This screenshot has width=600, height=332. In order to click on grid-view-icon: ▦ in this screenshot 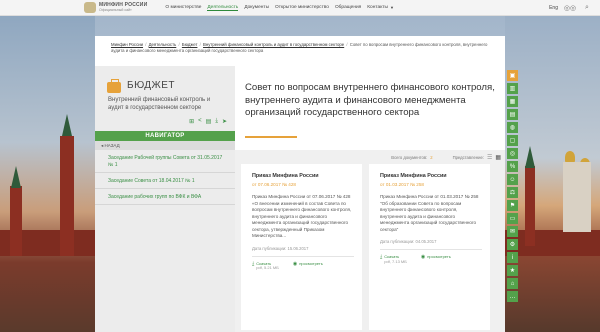, I will do `click(498, 157)`.